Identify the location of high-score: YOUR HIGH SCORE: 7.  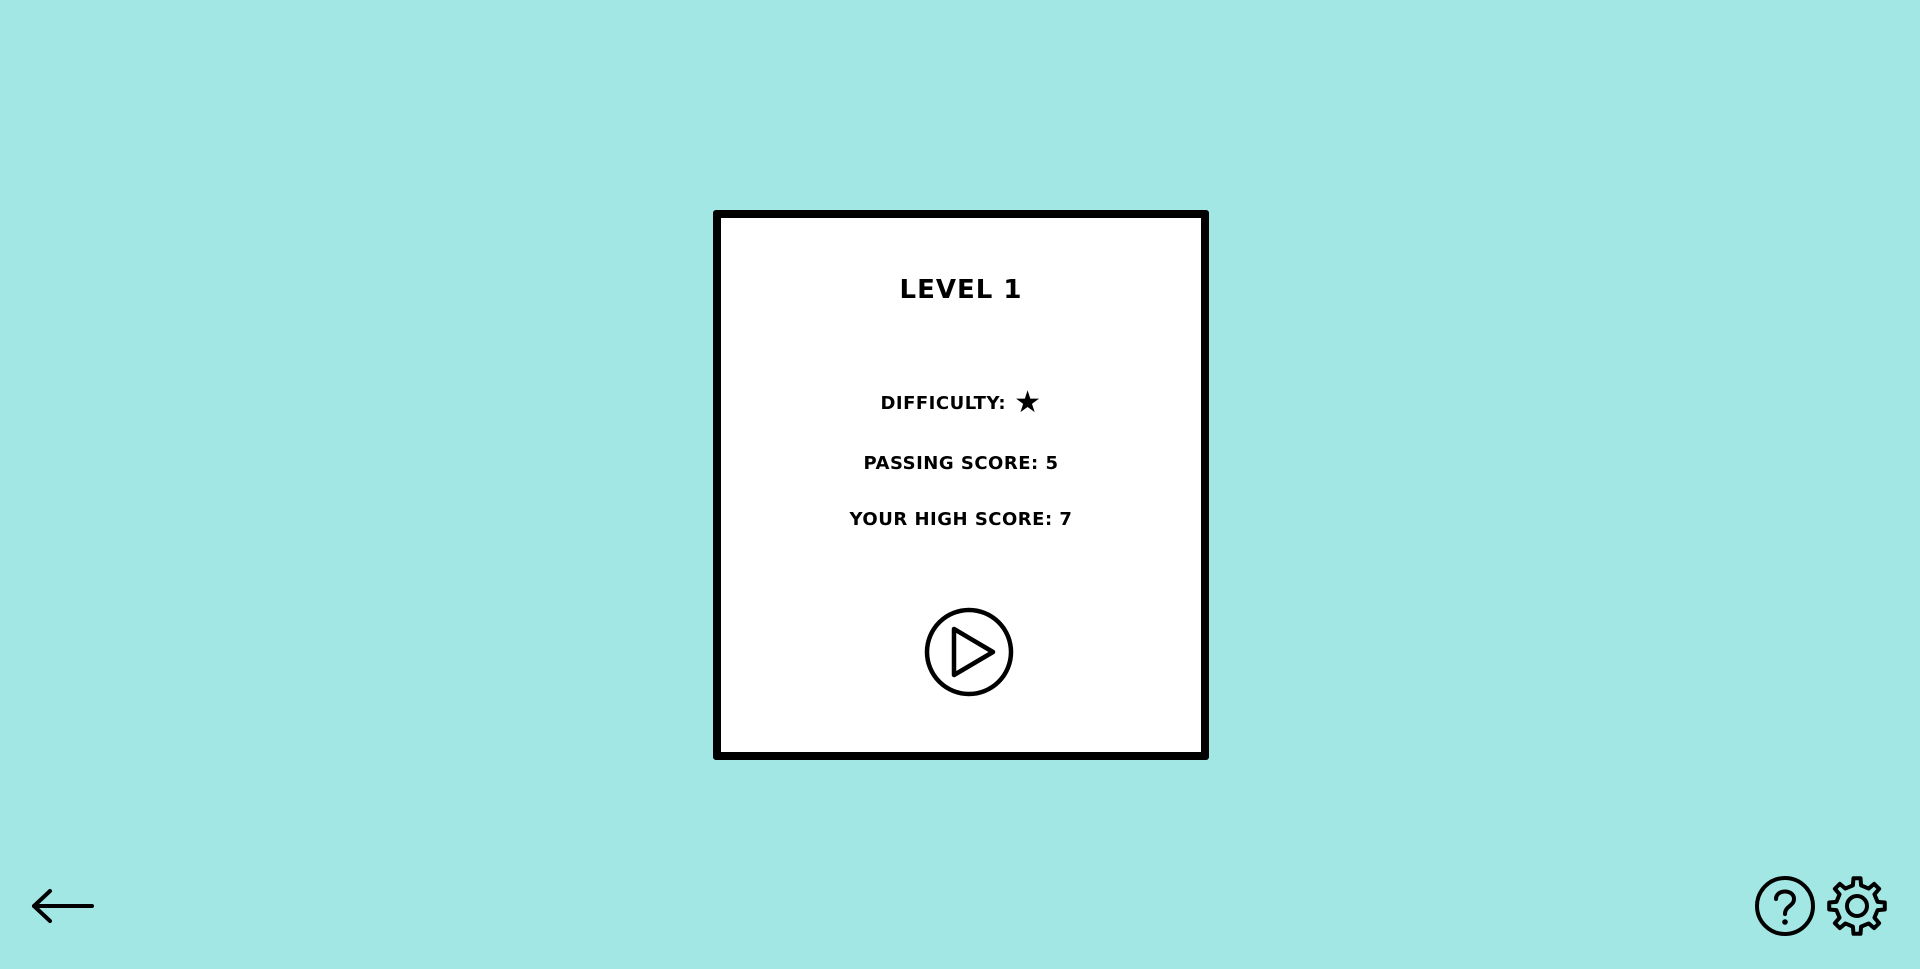
(961, 519).